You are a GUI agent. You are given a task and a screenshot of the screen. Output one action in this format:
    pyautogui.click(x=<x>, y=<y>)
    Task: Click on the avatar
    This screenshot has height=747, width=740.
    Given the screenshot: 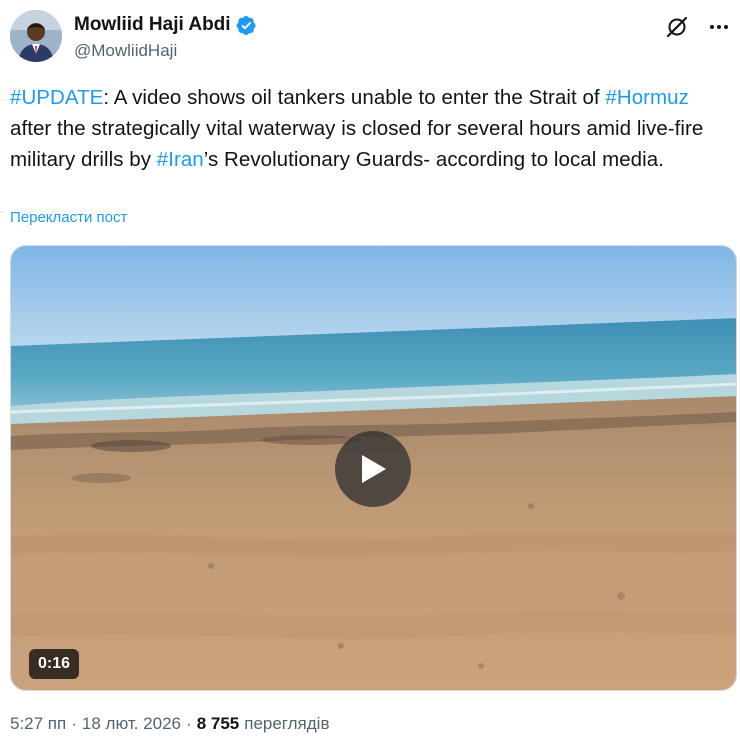 What is the action you would take?
    pyautogui.click(x=36, y=36)
    